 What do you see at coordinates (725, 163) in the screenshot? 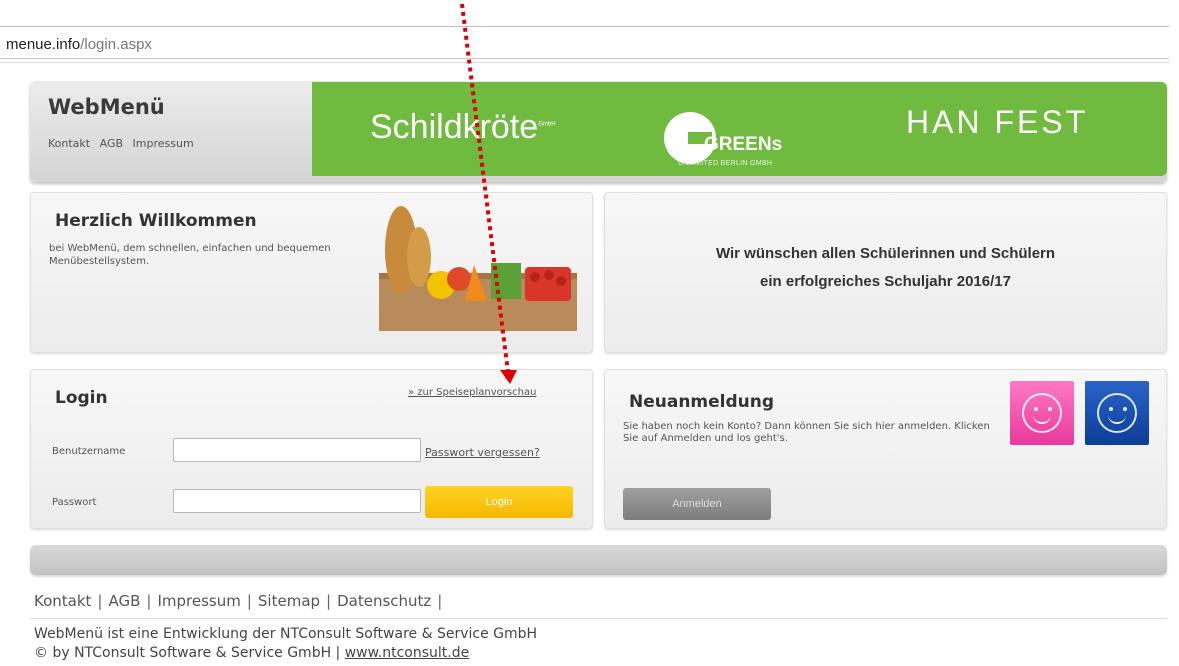
I see `greens-logo-subtitle: UNLIMITED BERLIN GMBH` at bounding box center [725, 163].